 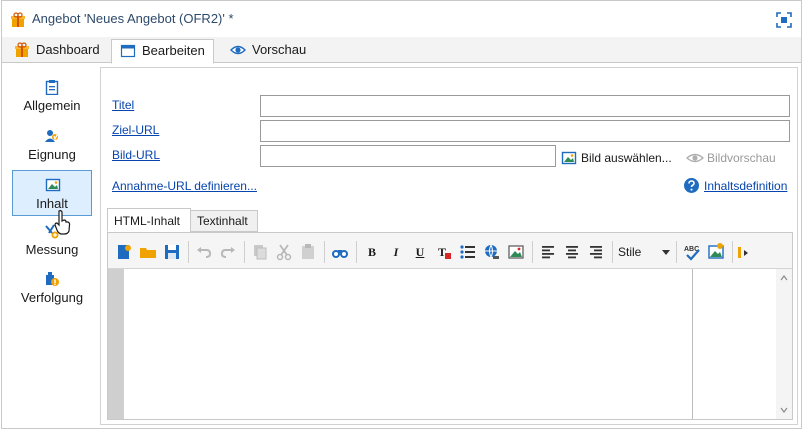 I want to click on ziel-url-label: Ziel-URL, so click(x=135, y=130).